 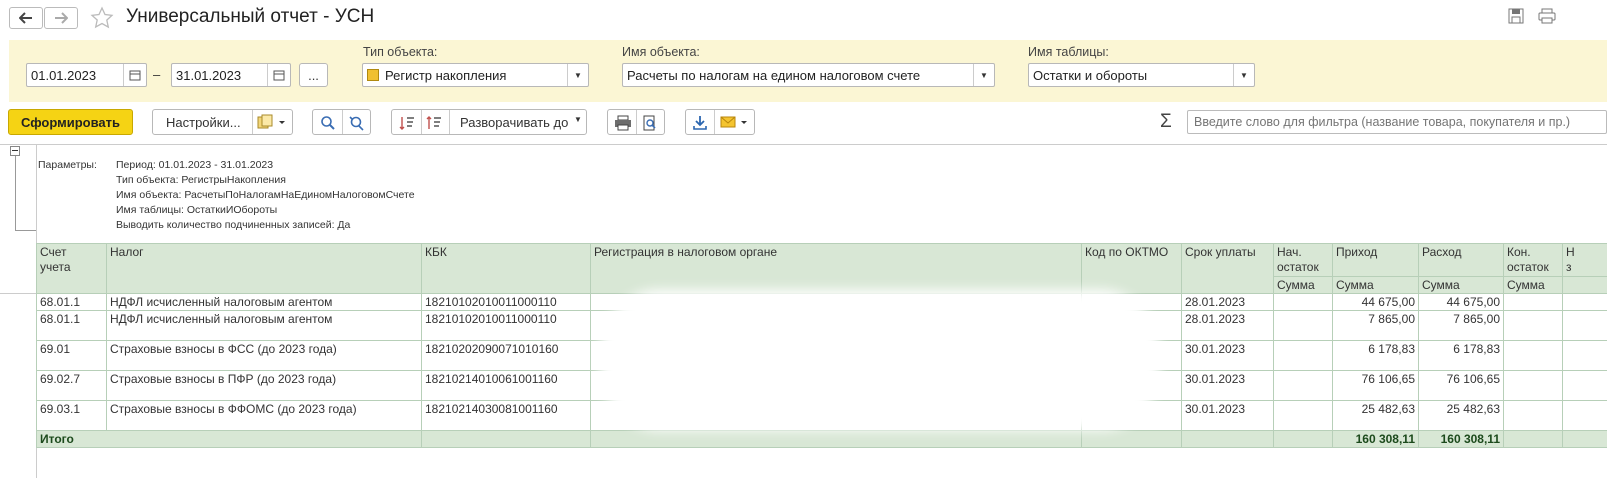 I want to click on back-button, so click(x=26, y=18).